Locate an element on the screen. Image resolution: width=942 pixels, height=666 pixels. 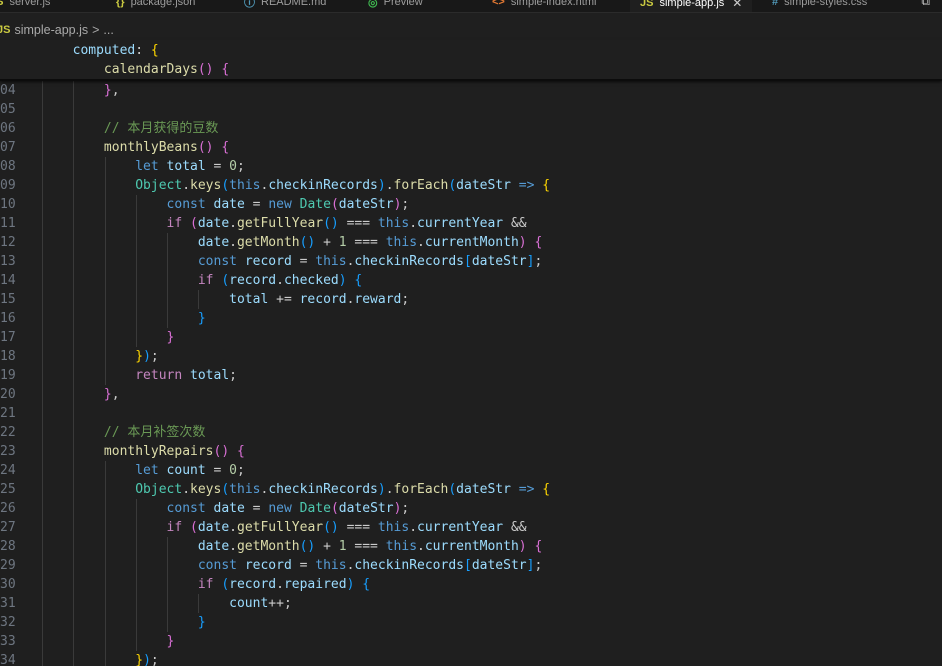
code-line: 31 count++; is located at coordinates (471, 603).